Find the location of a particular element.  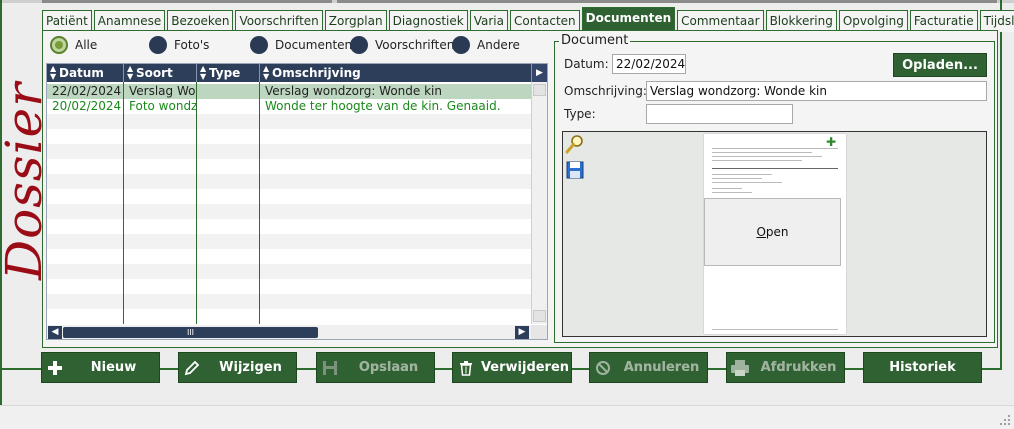

open-label-accesskey: O is located at coordinates (761, 232).